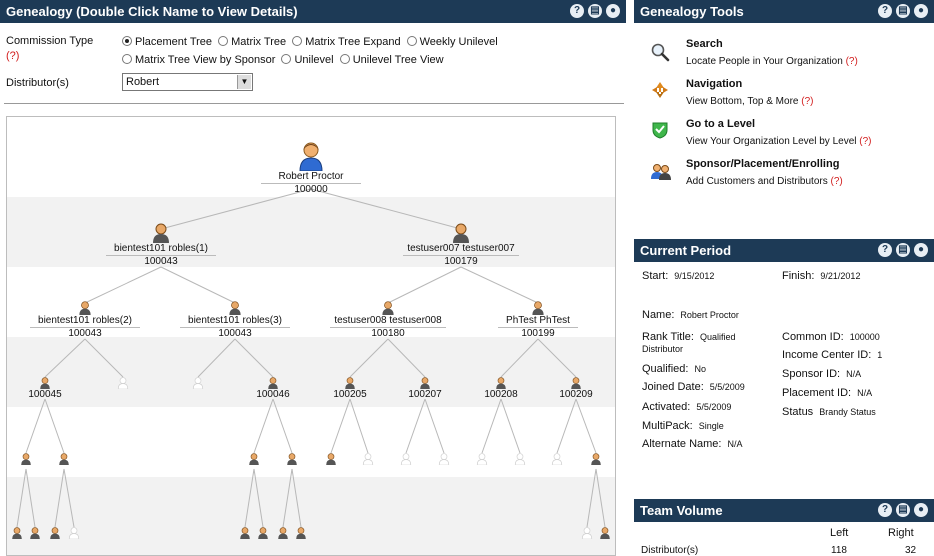 This screenshot has width=934, height=556. I want to click on tool-navigation-title: Navigation, so click(714, 84).